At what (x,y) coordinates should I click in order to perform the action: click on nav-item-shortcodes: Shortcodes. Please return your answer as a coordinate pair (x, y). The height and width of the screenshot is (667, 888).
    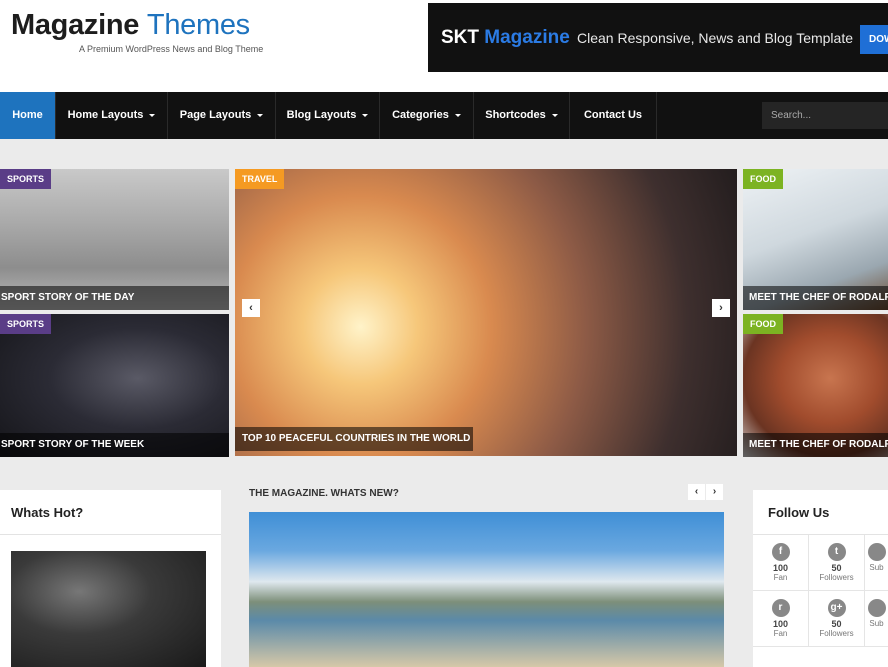
    Looking at the image, I should click on (522, 115).